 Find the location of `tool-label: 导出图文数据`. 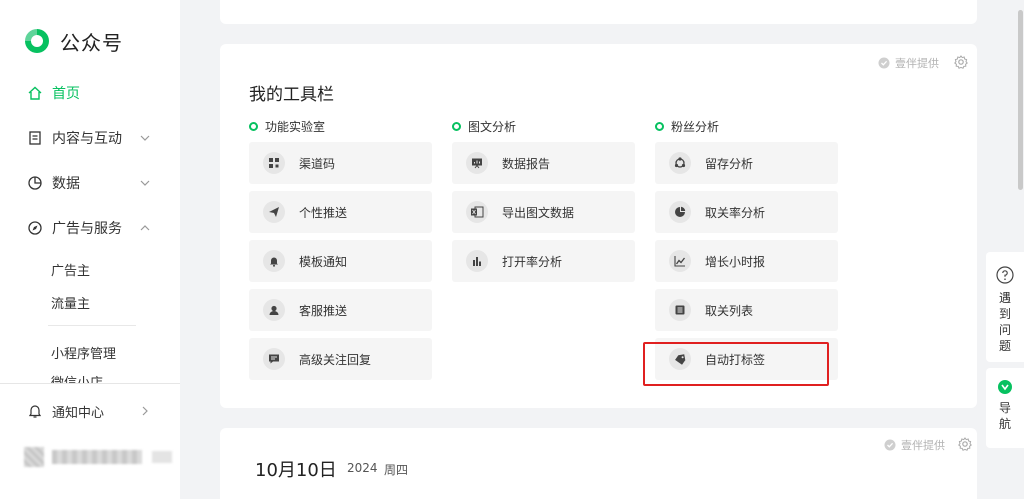

tool-label: 导出图文数据 is located at coordinates (538, 212).